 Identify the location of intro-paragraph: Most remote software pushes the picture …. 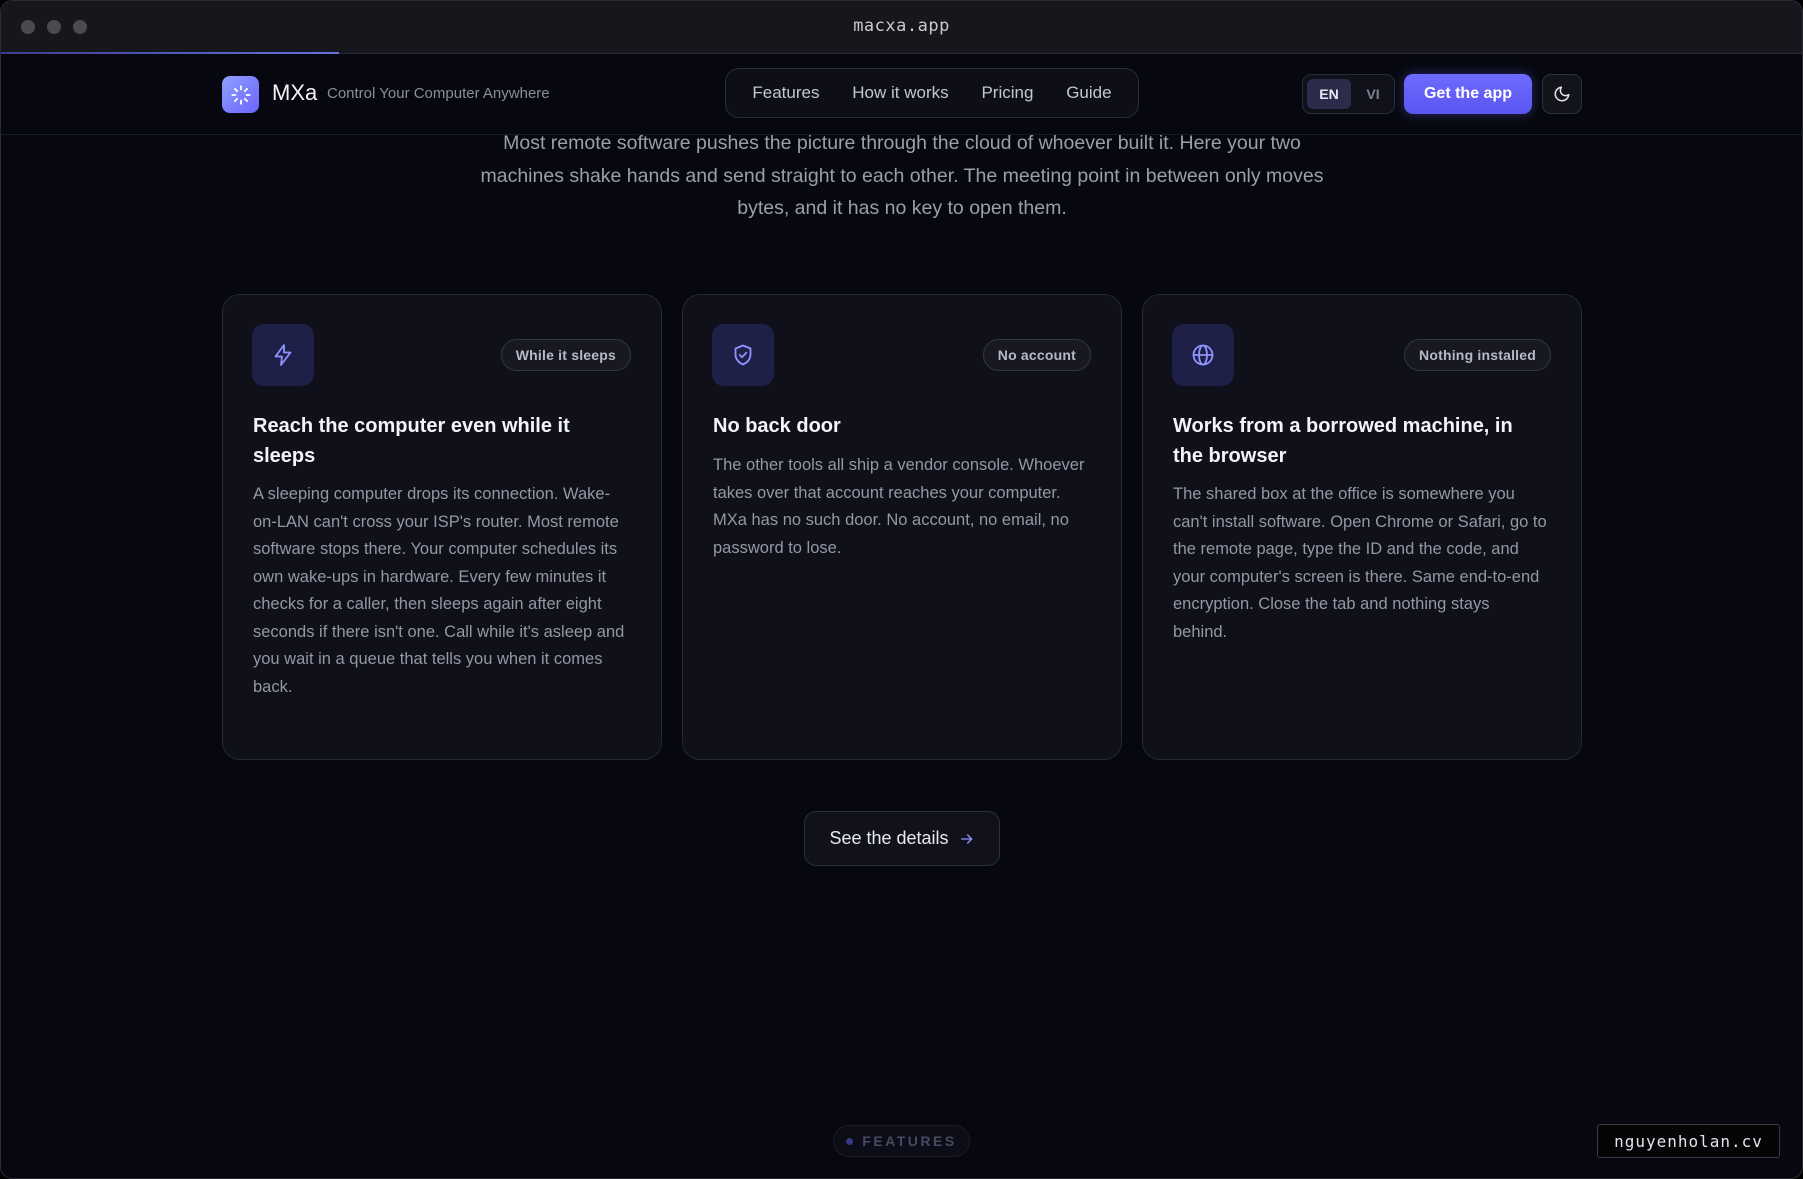
(902, 175).